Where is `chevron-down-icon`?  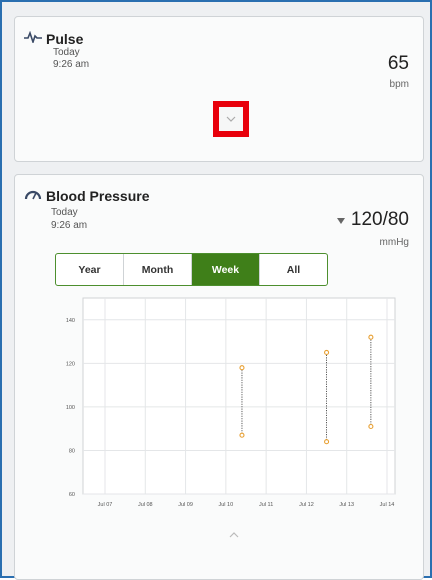
chevron-down-icon is located at coordinates (231, 119).